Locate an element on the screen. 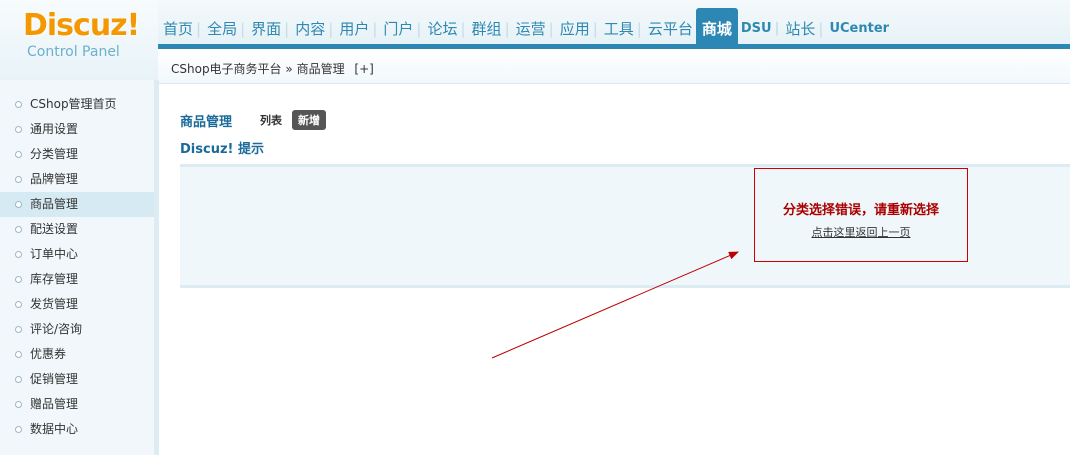 This screenshot has width=1070, height=455. nav-tab-8: 运营 | is located at coordinates (535, 26).